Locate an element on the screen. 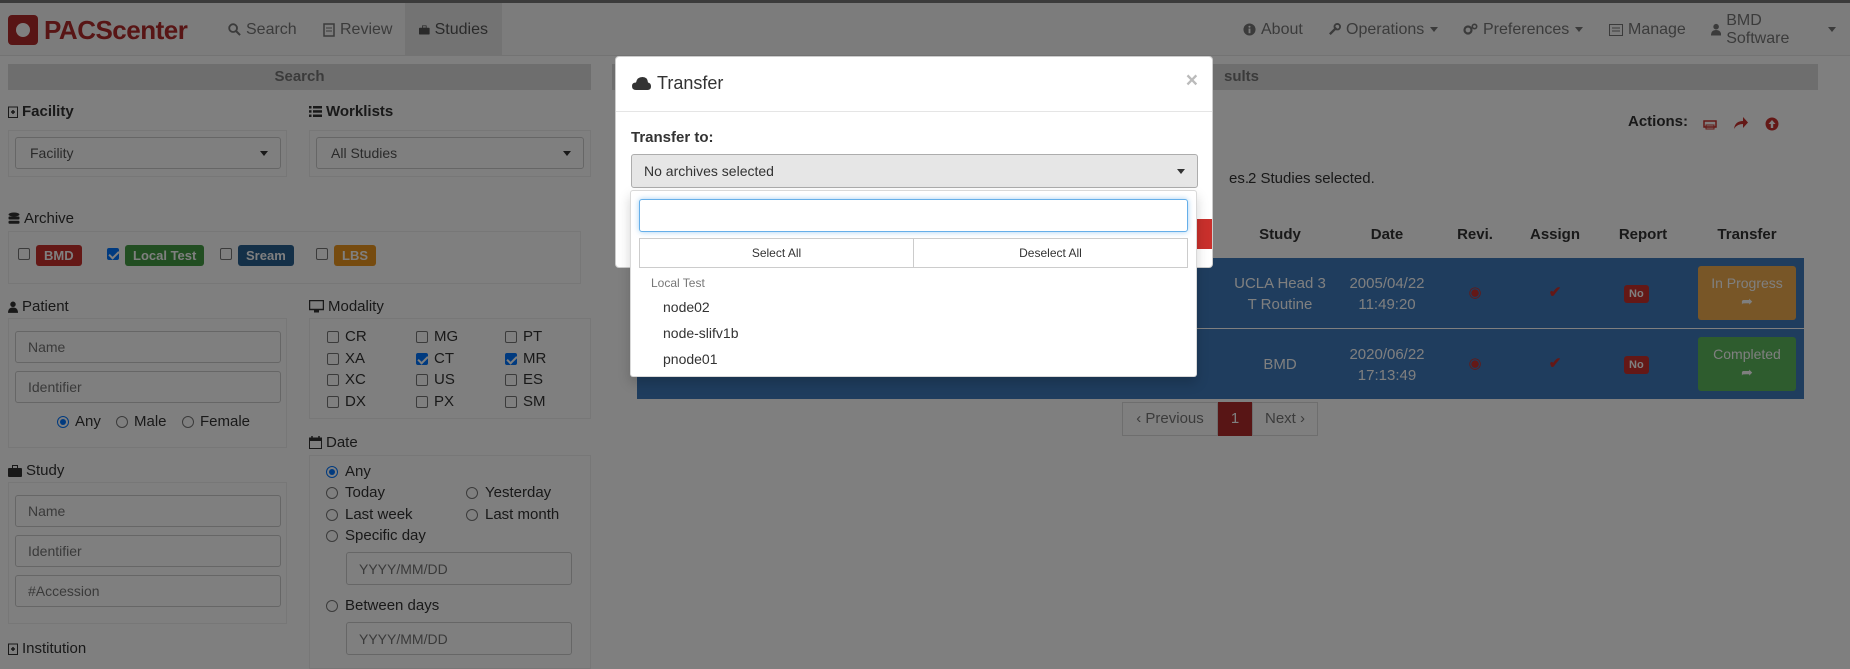  modal-title: Transfer is located at coordinates (677, 83).